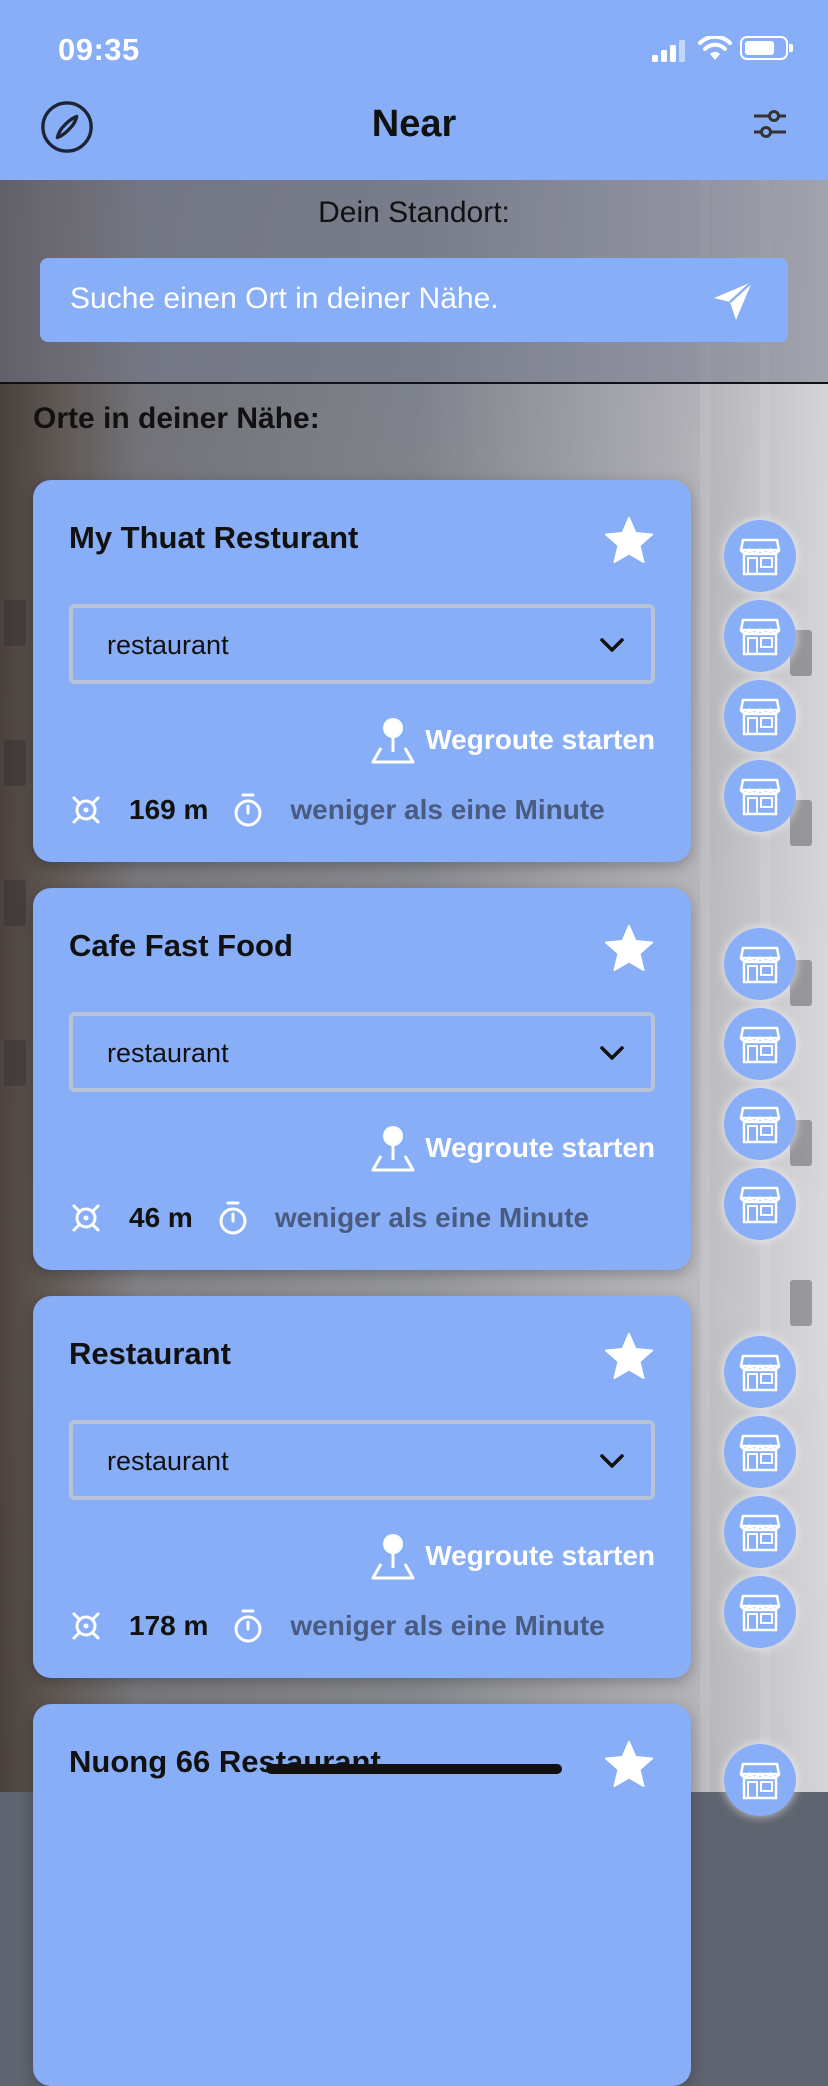  I want to click on send-icon, so click(733, 301).